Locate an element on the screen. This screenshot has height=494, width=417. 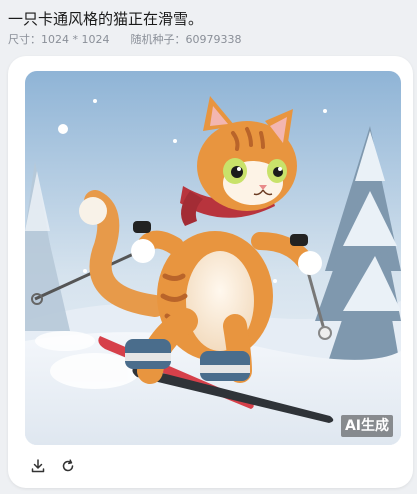
regenerate-button is located at coordinates (68, 466).